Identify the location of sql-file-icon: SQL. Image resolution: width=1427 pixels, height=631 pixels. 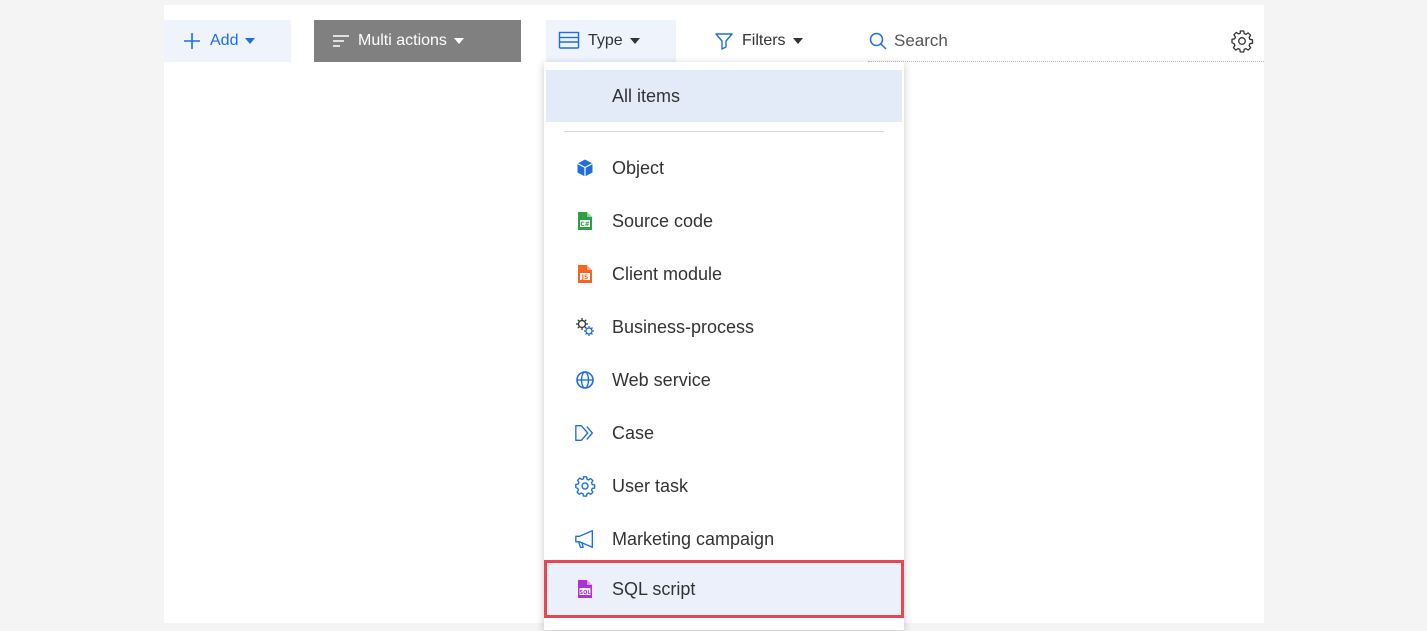
(585, 589).